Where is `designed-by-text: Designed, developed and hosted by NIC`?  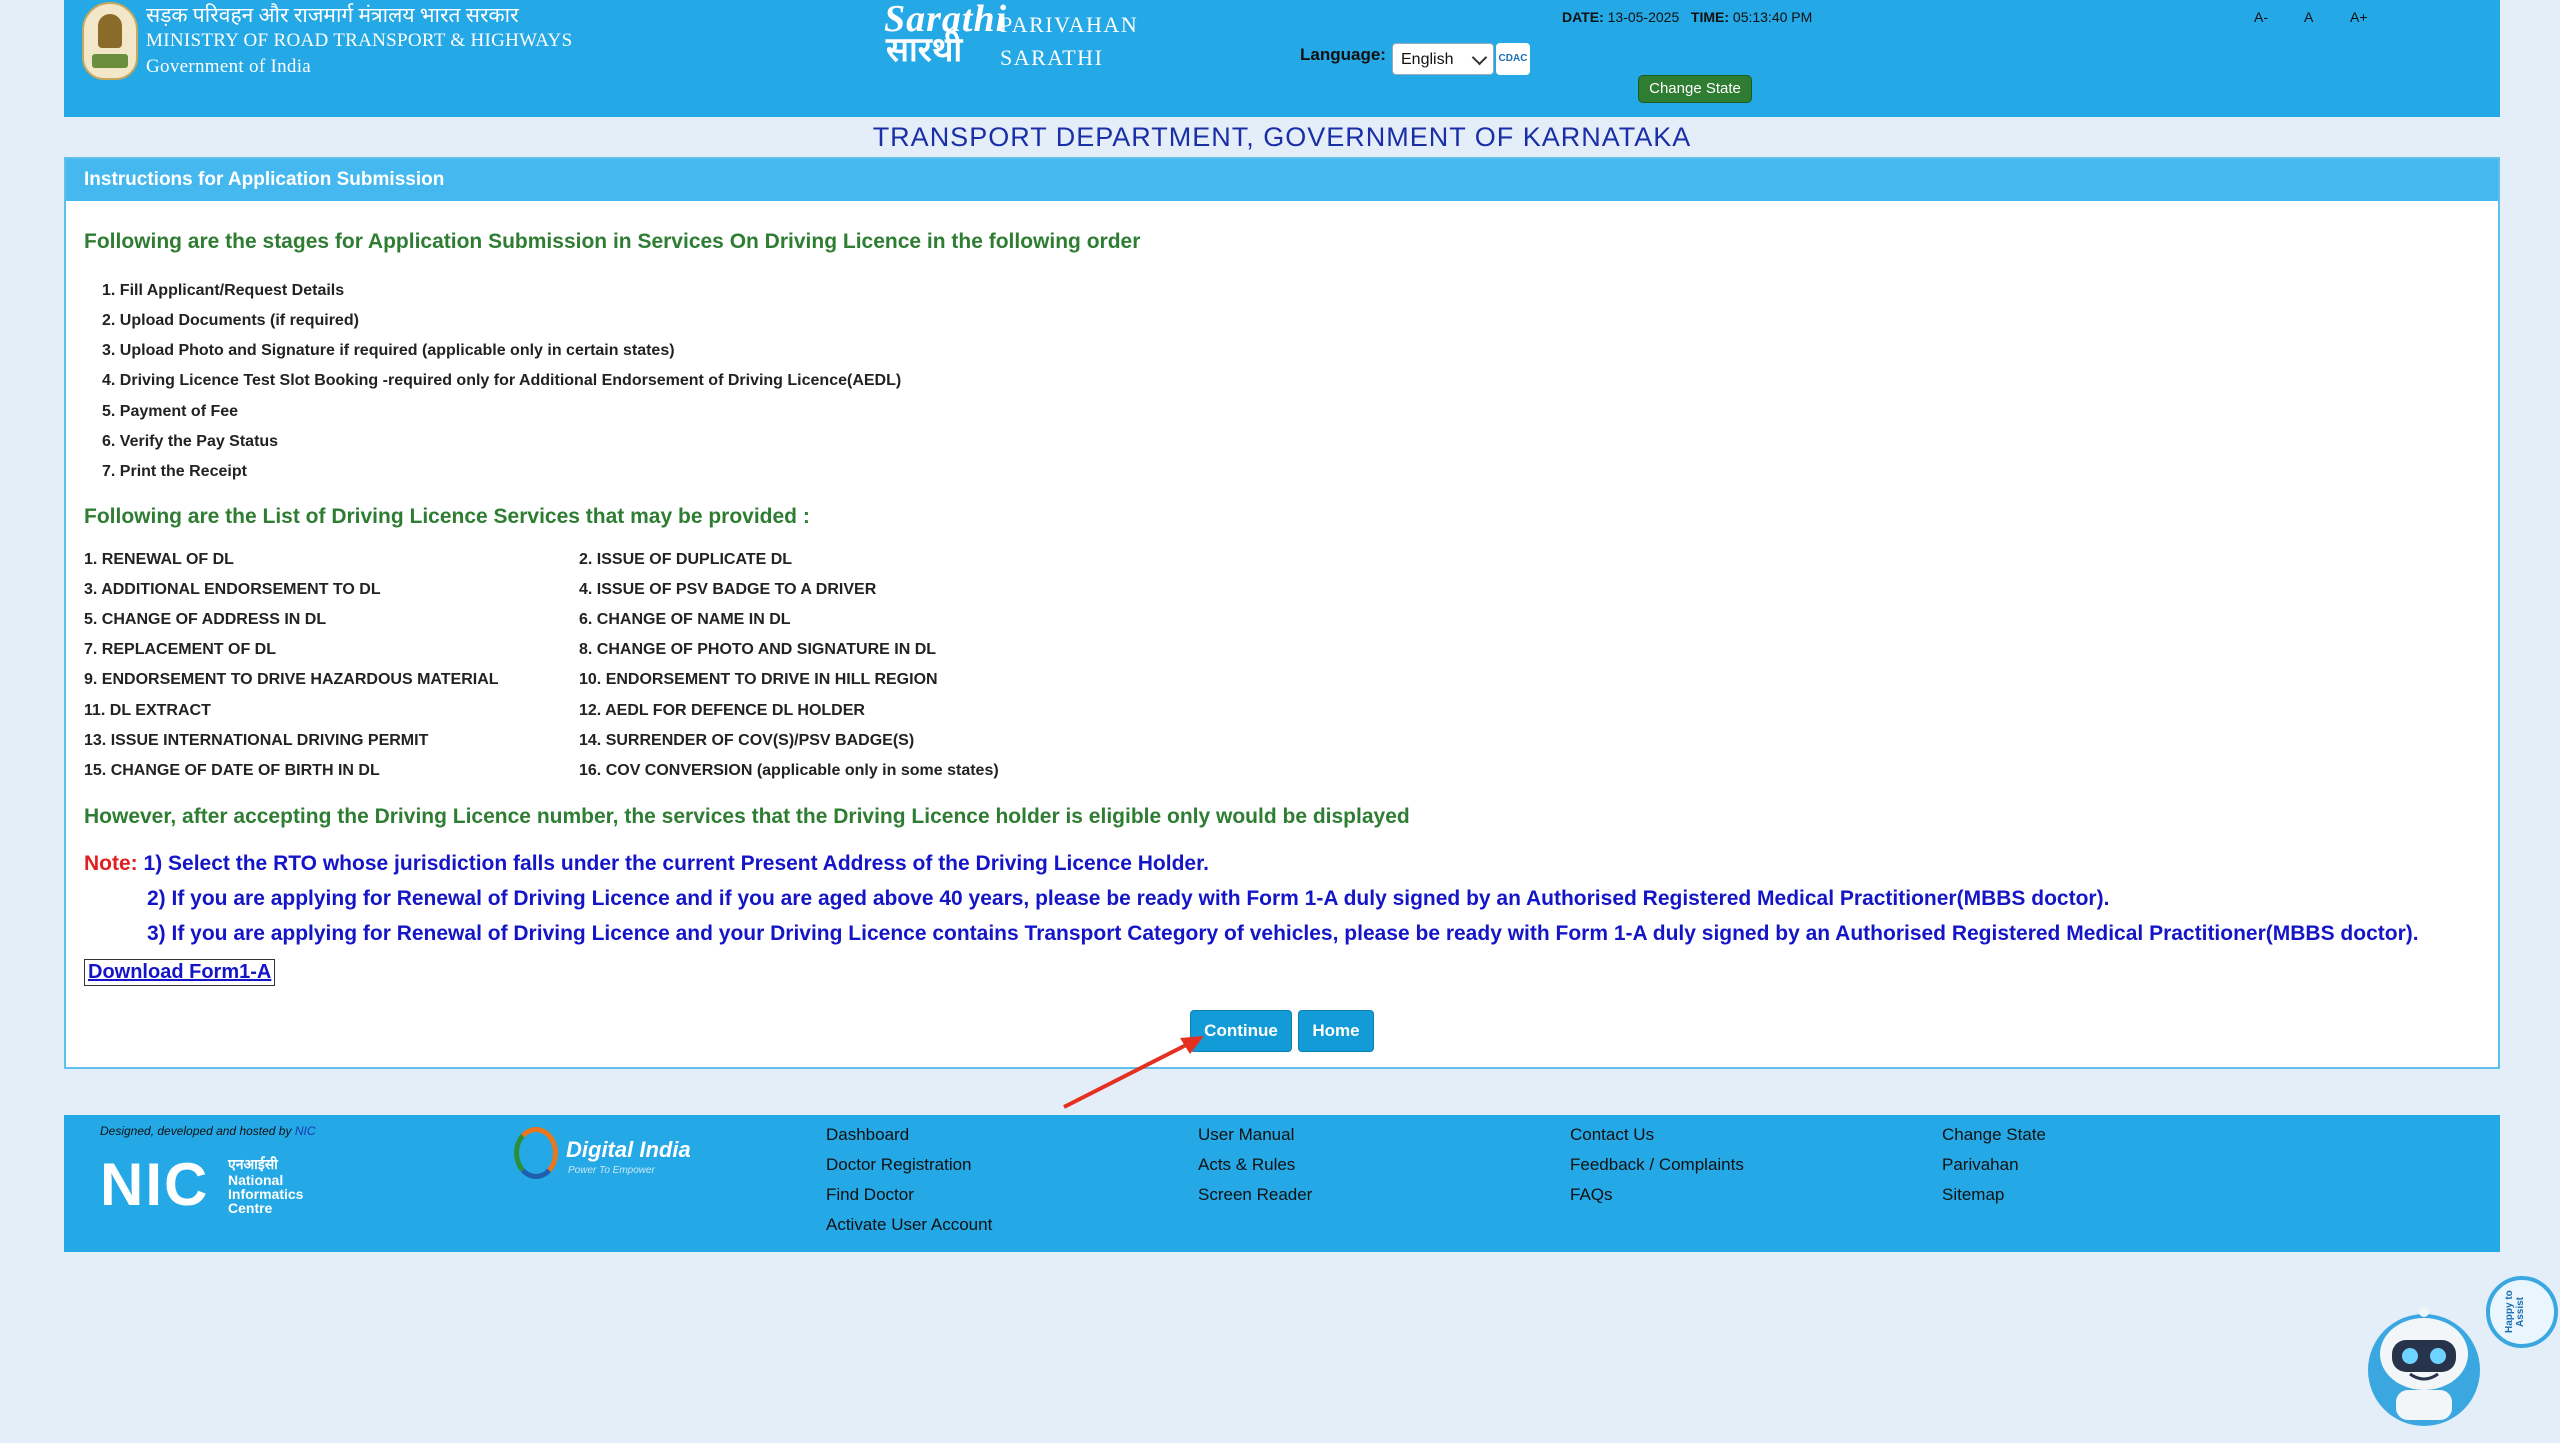
designed-by-text: Designed, developed and hosted by NIC is located at coordinates (208, 1131).